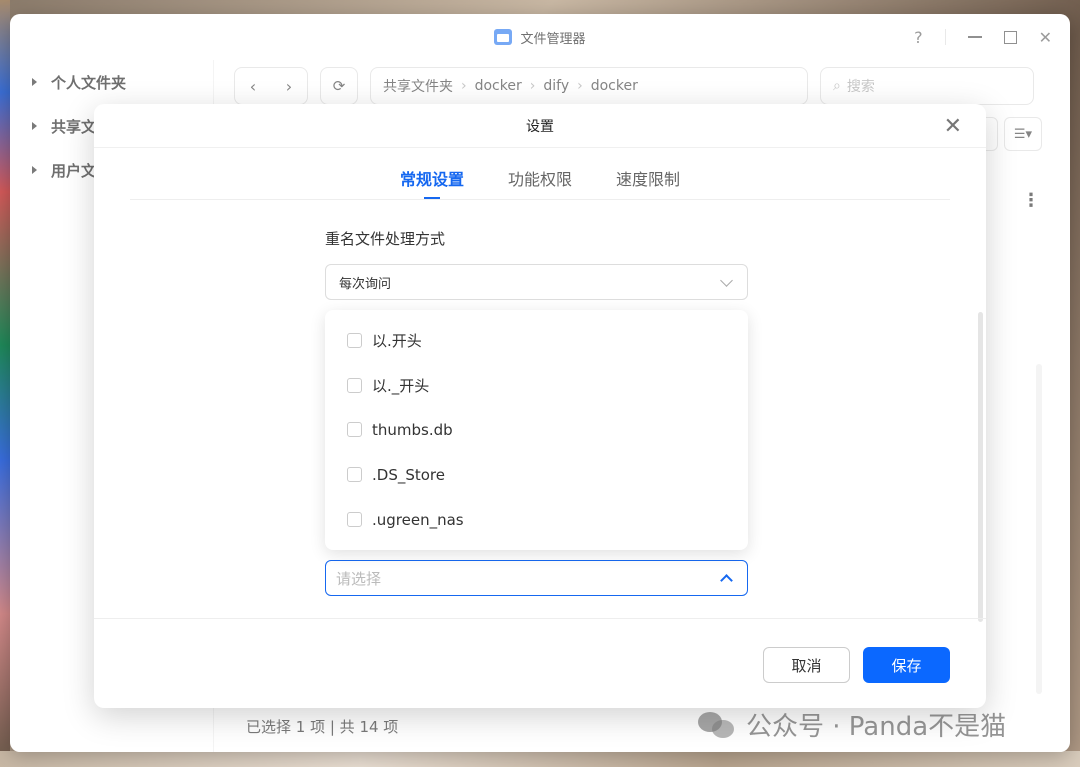 Image resolution: width=1080 pixels, height=767 pixels. What do you see at coordinates (953, 126) in the screenshot?
I see `close-icon: ✕` at bounding box center [953, 126].